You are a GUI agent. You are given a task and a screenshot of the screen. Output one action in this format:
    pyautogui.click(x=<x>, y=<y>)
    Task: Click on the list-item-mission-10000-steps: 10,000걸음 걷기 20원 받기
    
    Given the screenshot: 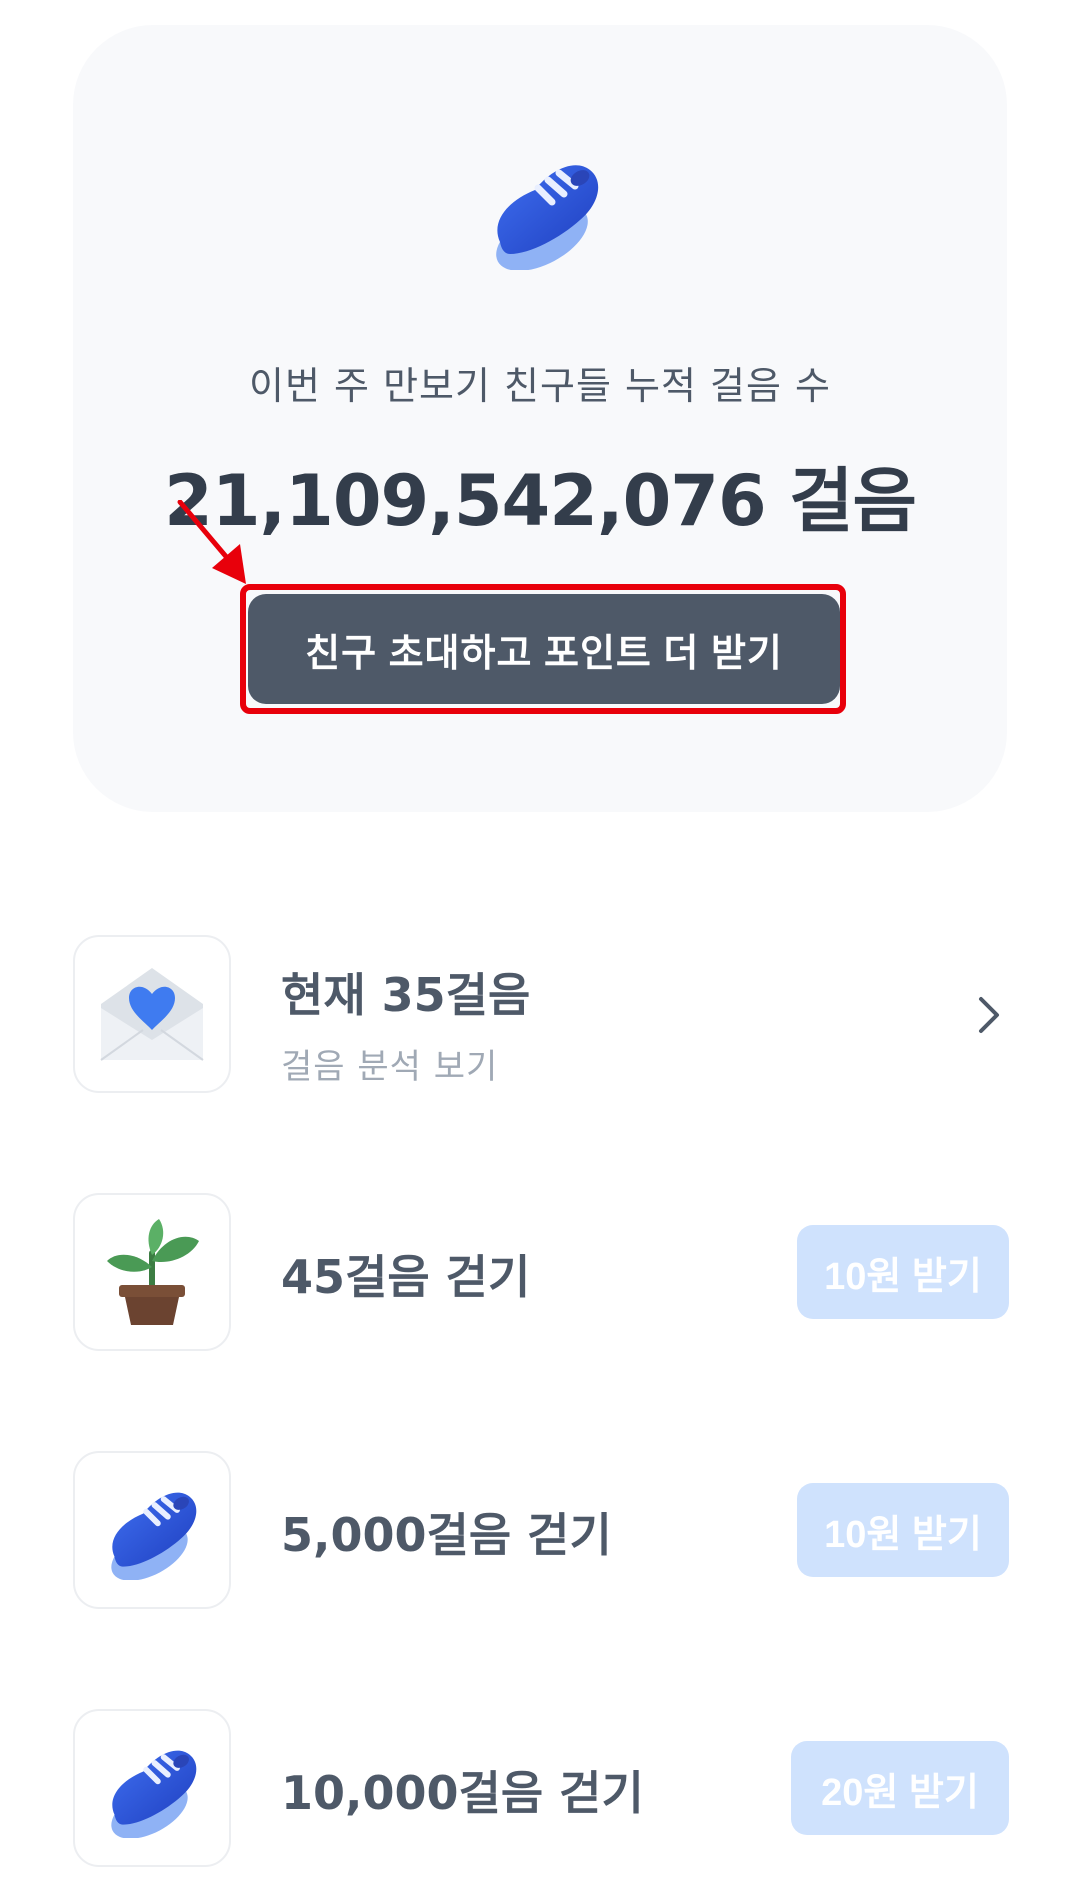 What is the action you would take?
    pyautogui.click(x=541, y=1789)
    